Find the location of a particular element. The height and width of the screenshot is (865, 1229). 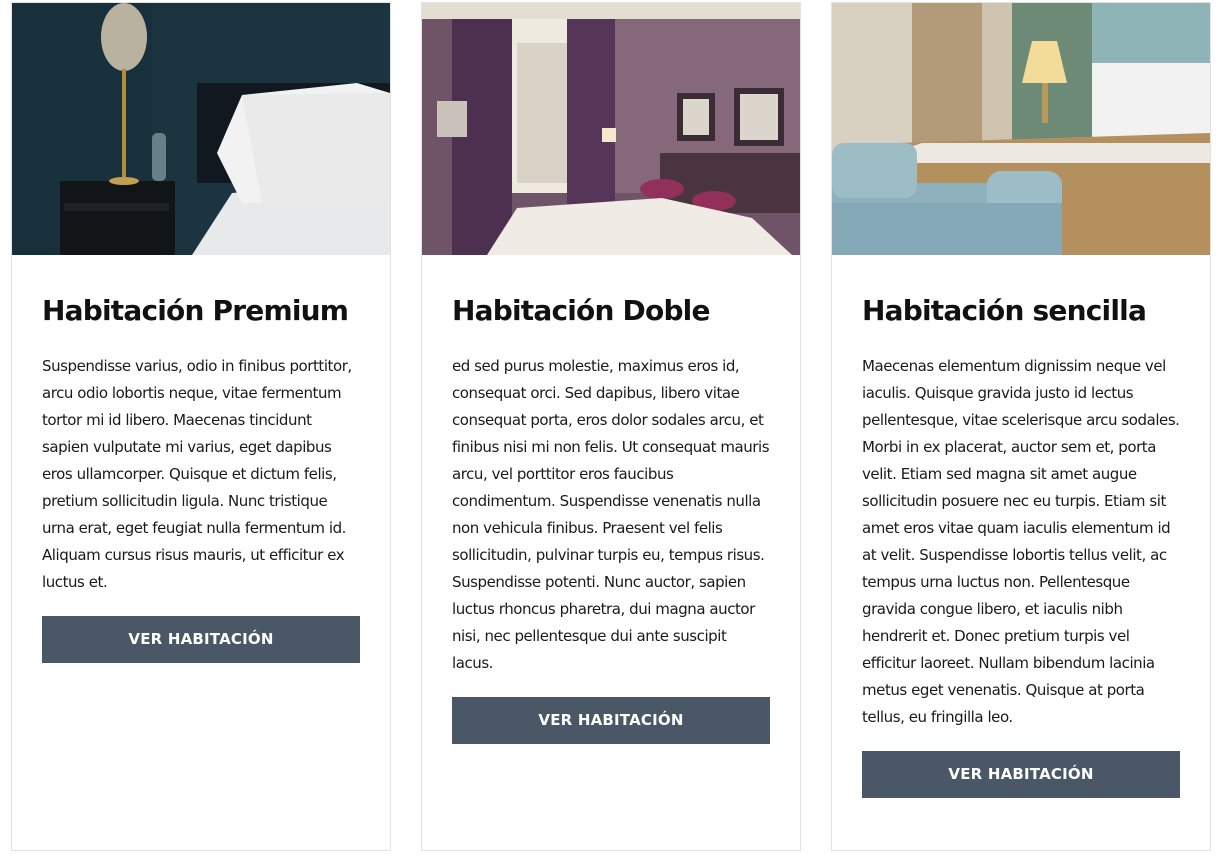

purple-hotel-room-photo is located at coordinates (611, 129).